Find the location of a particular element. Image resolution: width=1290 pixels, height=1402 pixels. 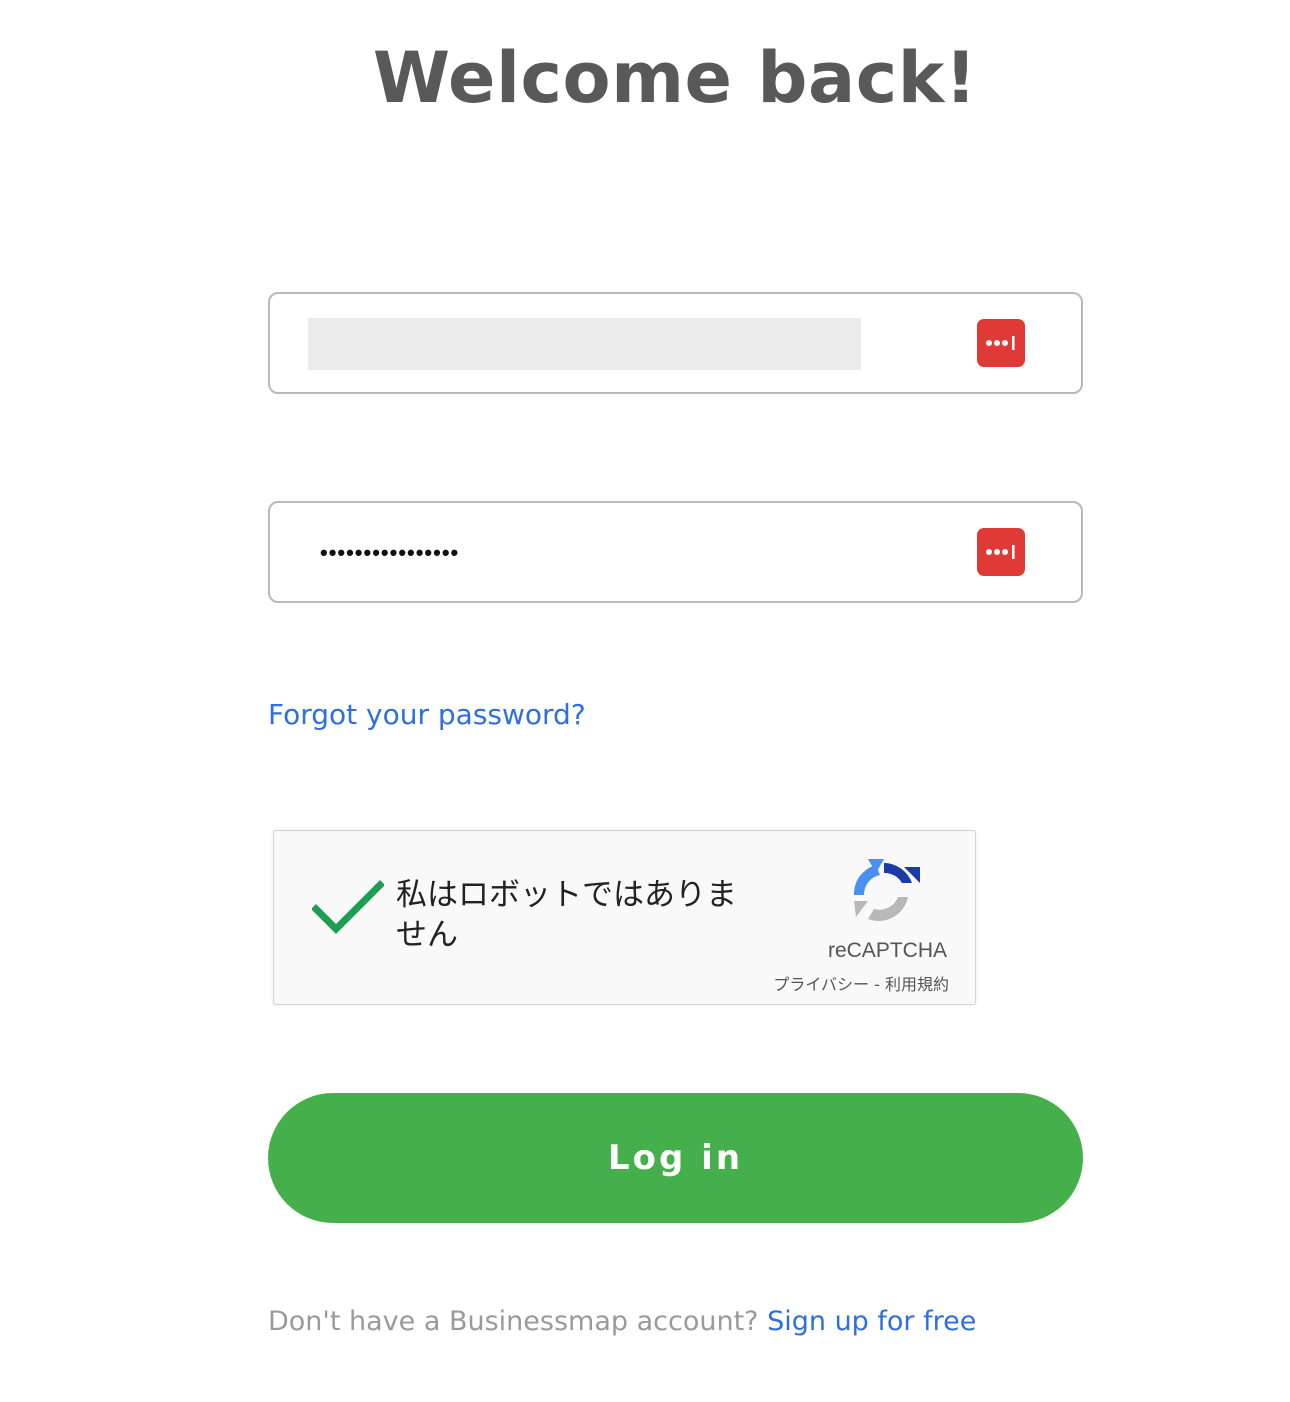

recaptcha-privacy-link: プライバシー is located at coordinates (821, 984).